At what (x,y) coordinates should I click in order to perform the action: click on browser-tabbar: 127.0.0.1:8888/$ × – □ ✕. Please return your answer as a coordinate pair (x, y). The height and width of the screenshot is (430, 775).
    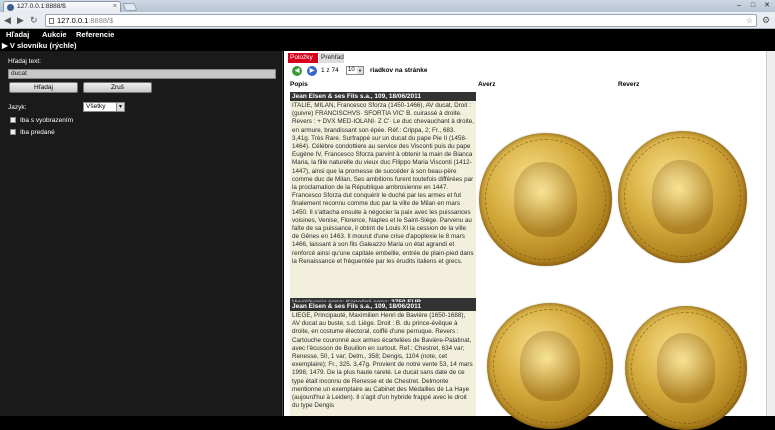
    Looking at the image, I should click on (387, 6).